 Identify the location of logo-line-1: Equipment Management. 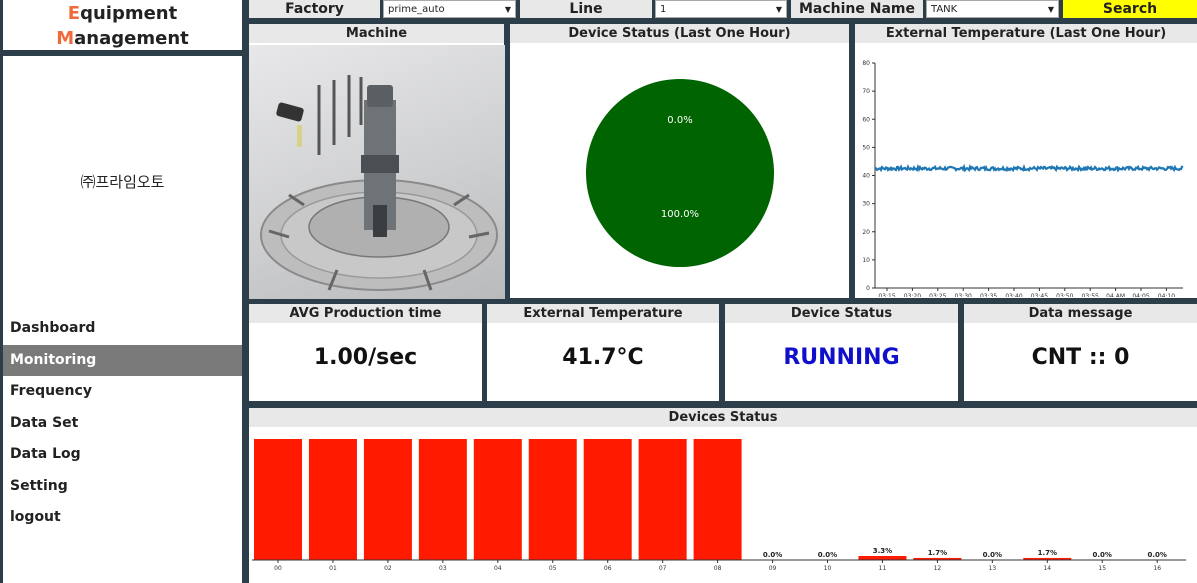
(122, 26).